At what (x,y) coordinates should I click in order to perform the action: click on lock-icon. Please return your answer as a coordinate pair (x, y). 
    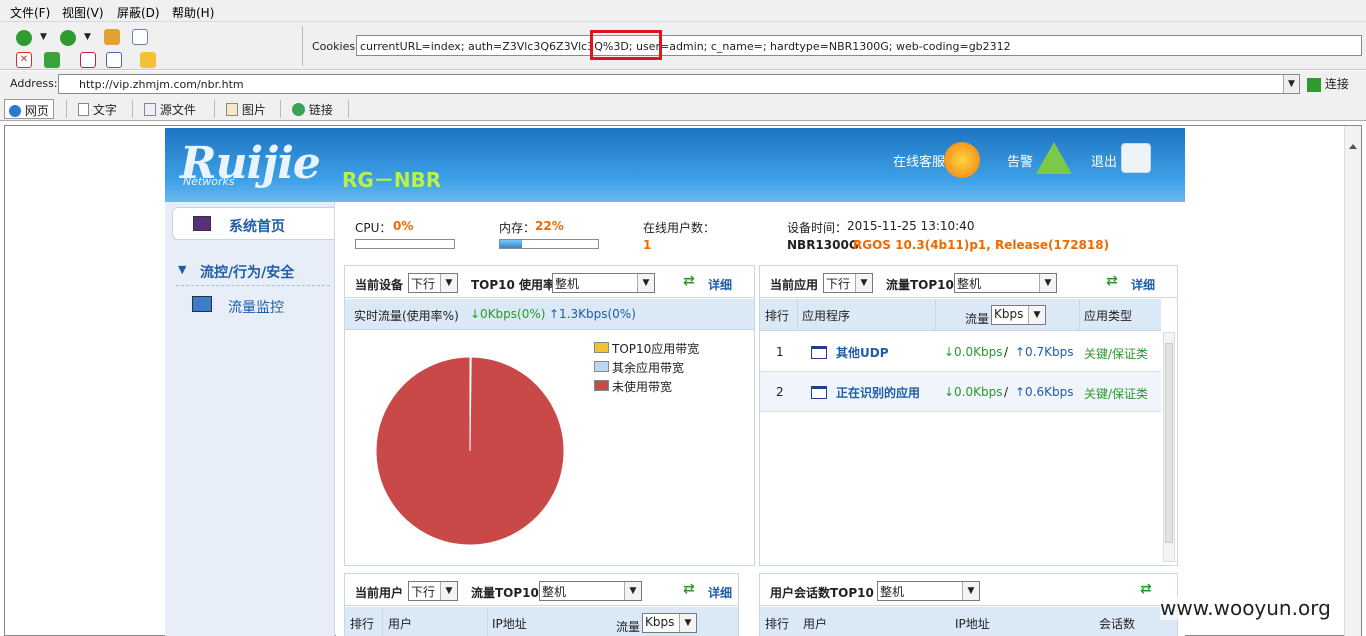
    Looking at the image, I should click on (148, 60).